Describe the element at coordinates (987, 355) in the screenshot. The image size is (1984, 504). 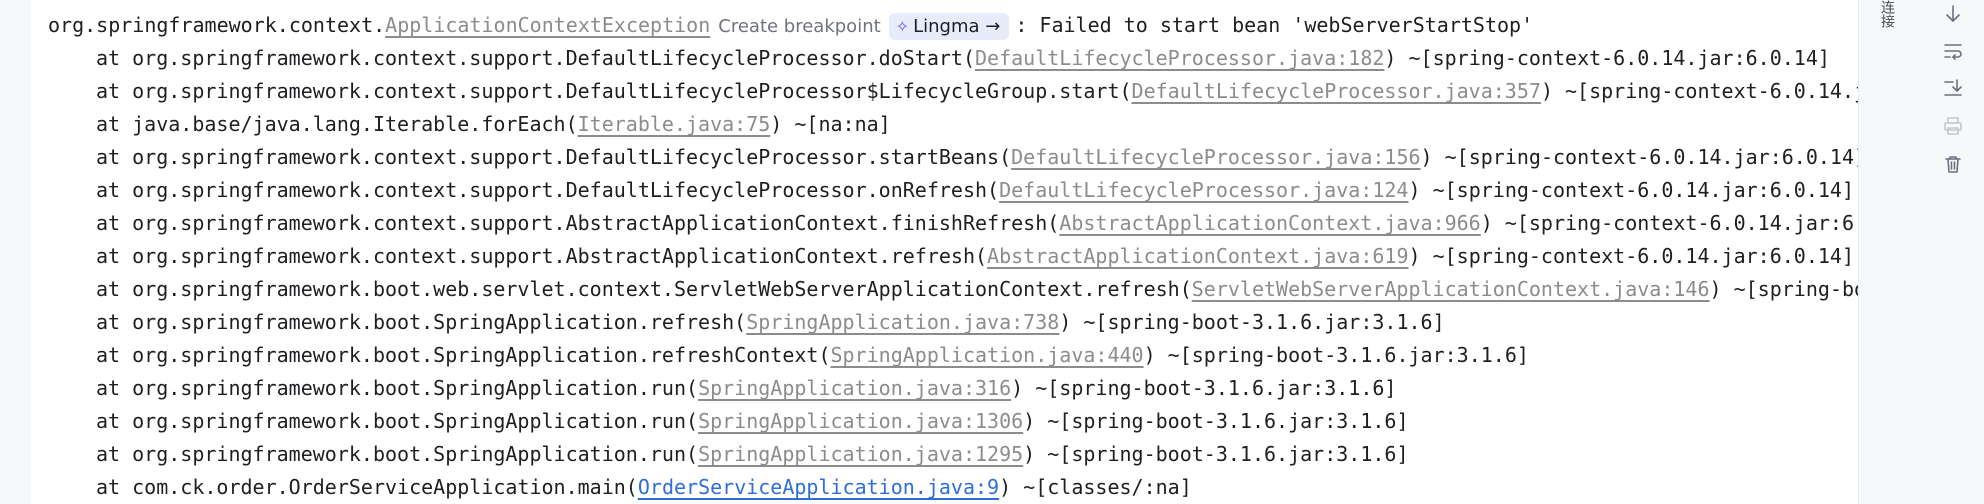
I see `stack-frame-source-link: SpringApplication.java:440` at that location.